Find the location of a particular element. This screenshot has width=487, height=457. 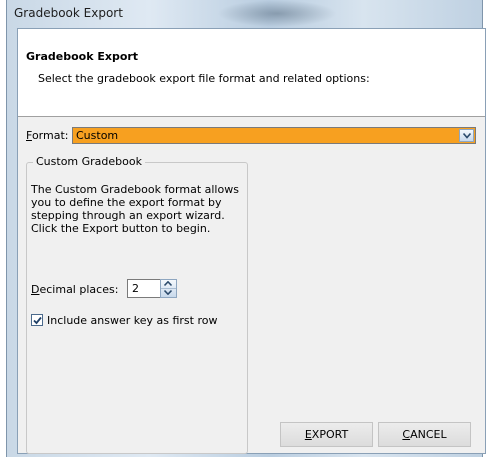

spin-up-button is located at coordinates (168, 284).